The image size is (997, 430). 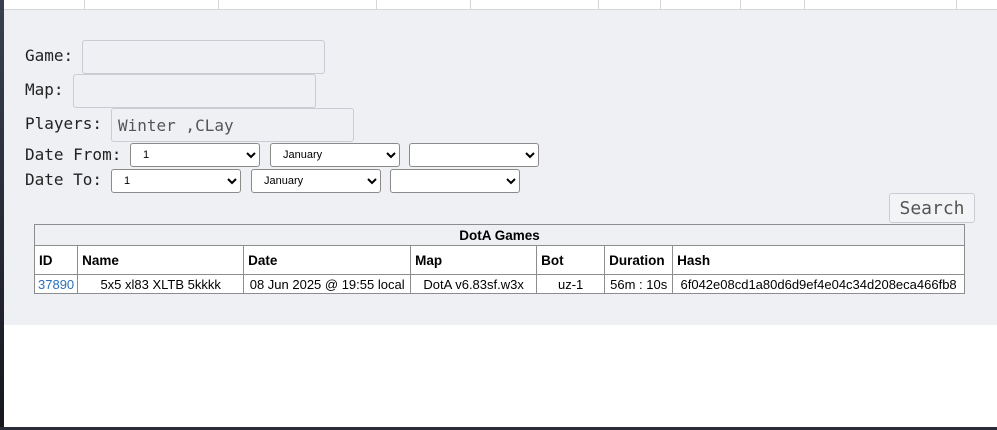 What do you see at coordinates (474, 260) in the screenshot?
I see `col-header-map: Map` at bounding box center [474, 260].